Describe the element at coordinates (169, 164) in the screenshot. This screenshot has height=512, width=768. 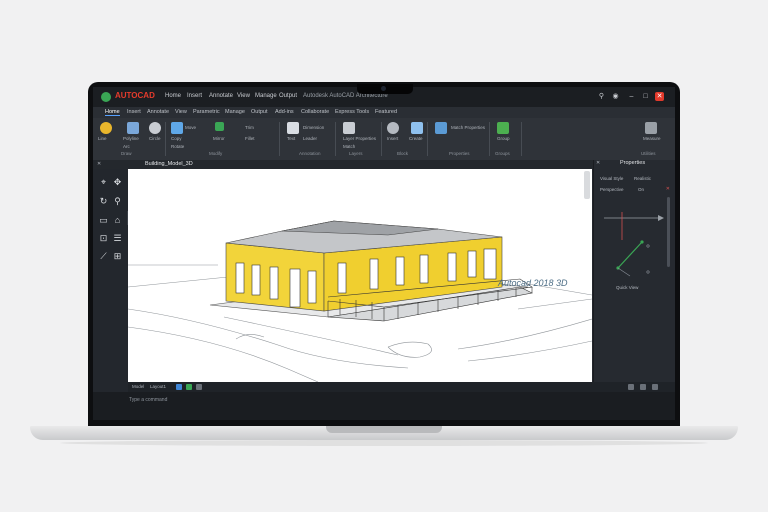
I see `document-tab: Building_Model_3D` at that location.